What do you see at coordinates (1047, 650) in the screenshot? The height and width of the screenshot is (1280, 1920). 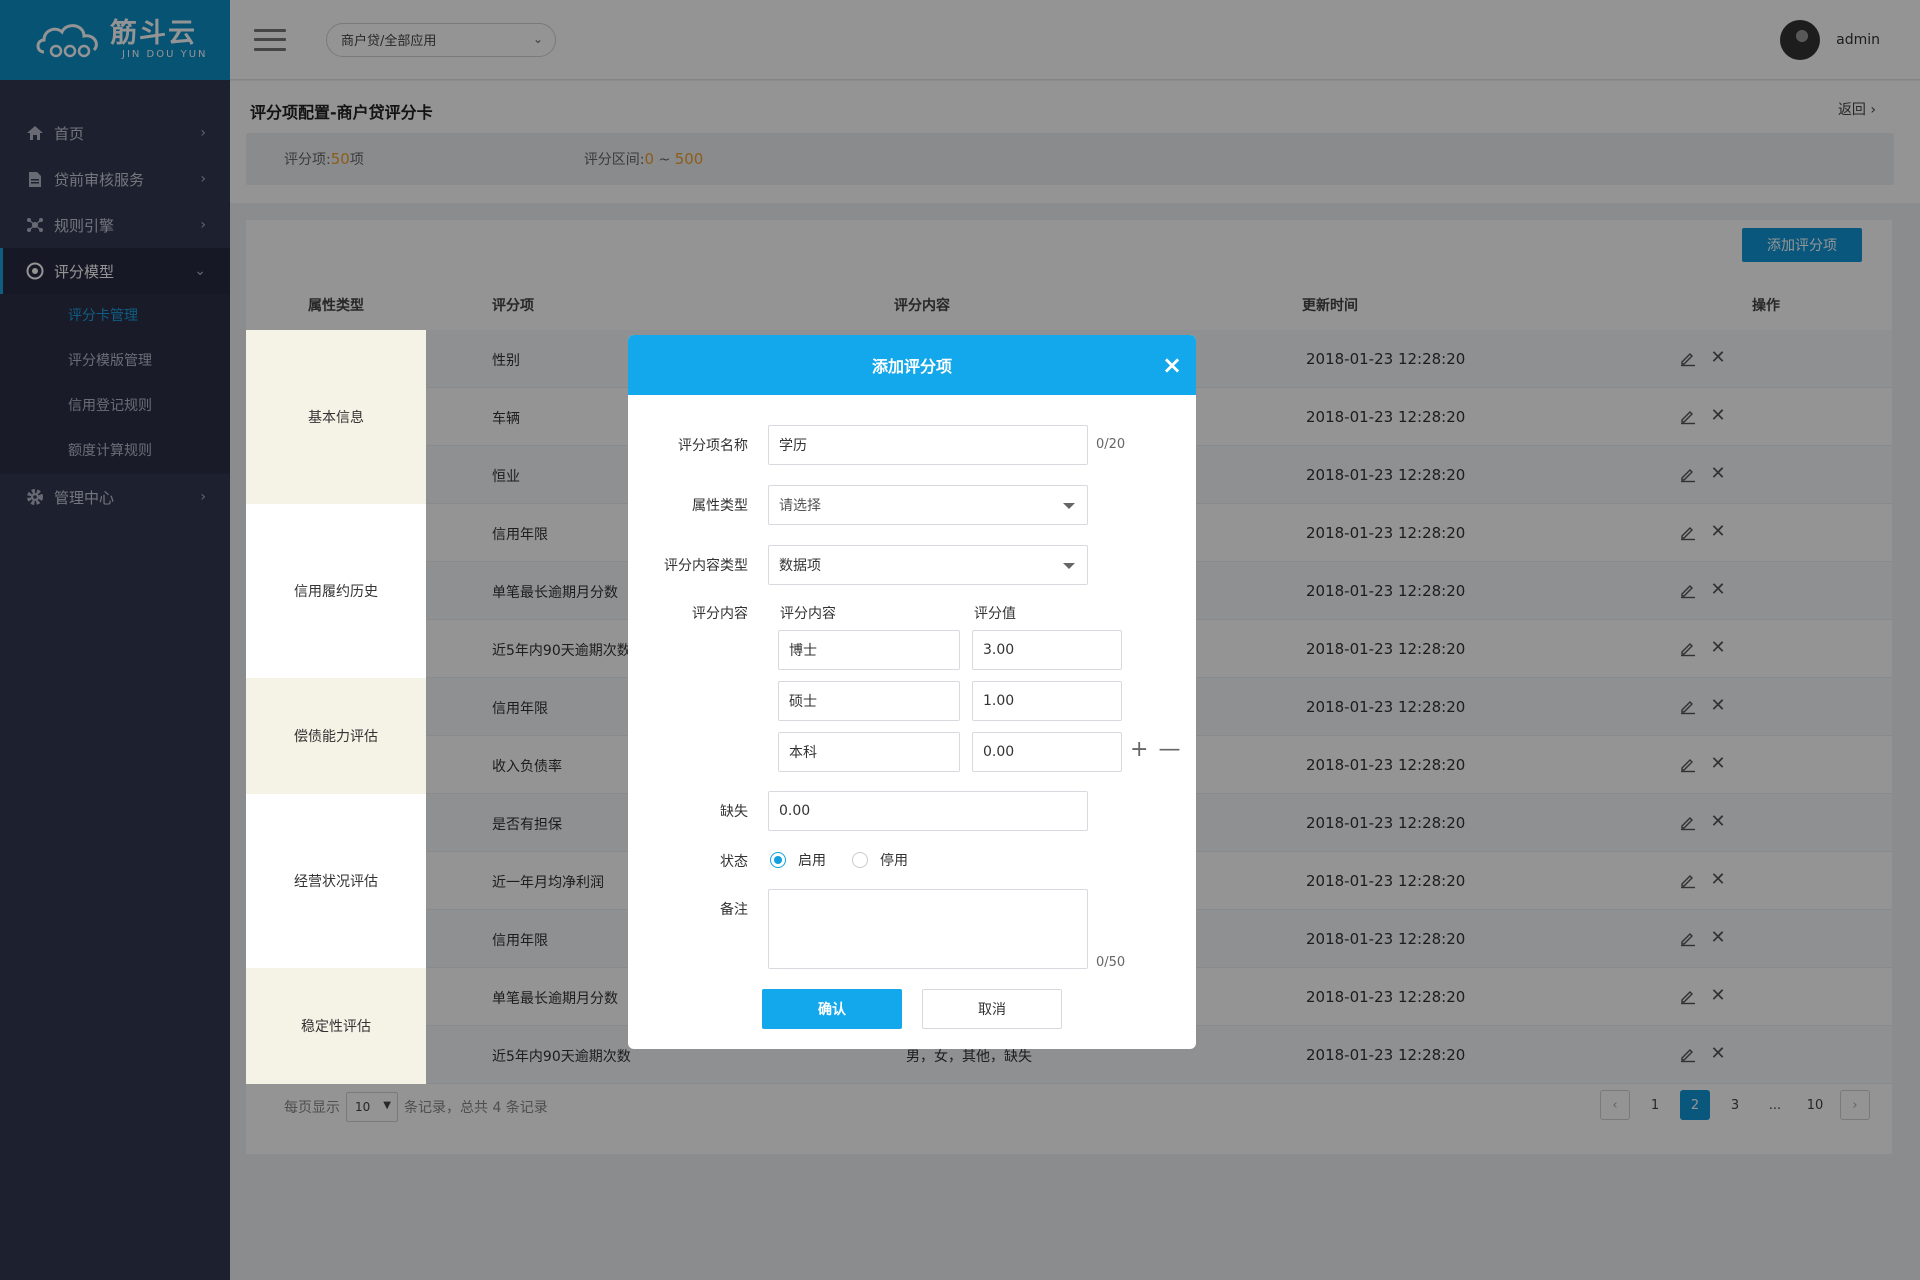 I see `entry-value-input: 3.00` at bounding box center [1047, 650].